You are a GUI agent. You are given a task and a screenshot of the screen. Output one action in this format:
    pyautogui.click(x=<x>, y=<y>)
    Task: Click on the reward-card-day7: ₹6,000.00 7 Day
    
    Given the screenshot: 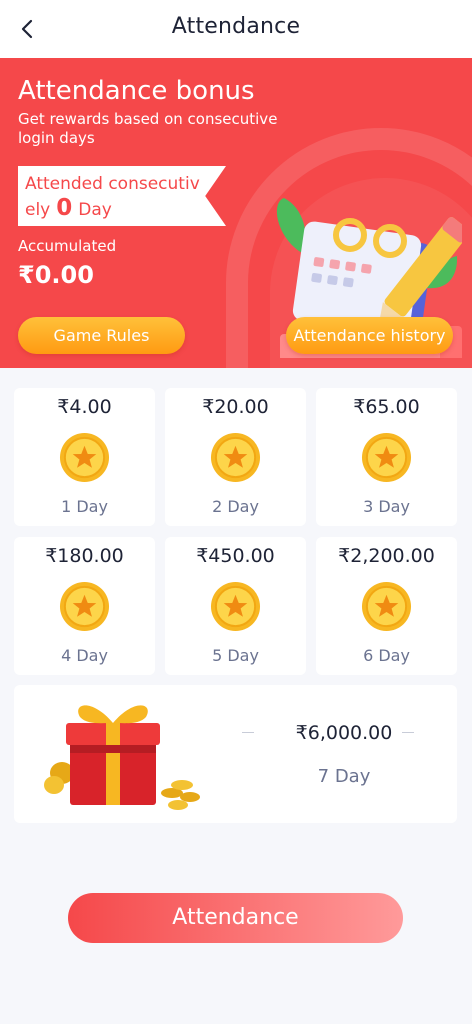 What is the action you would take?
    pyautogui.click(x=235, y=754)
    